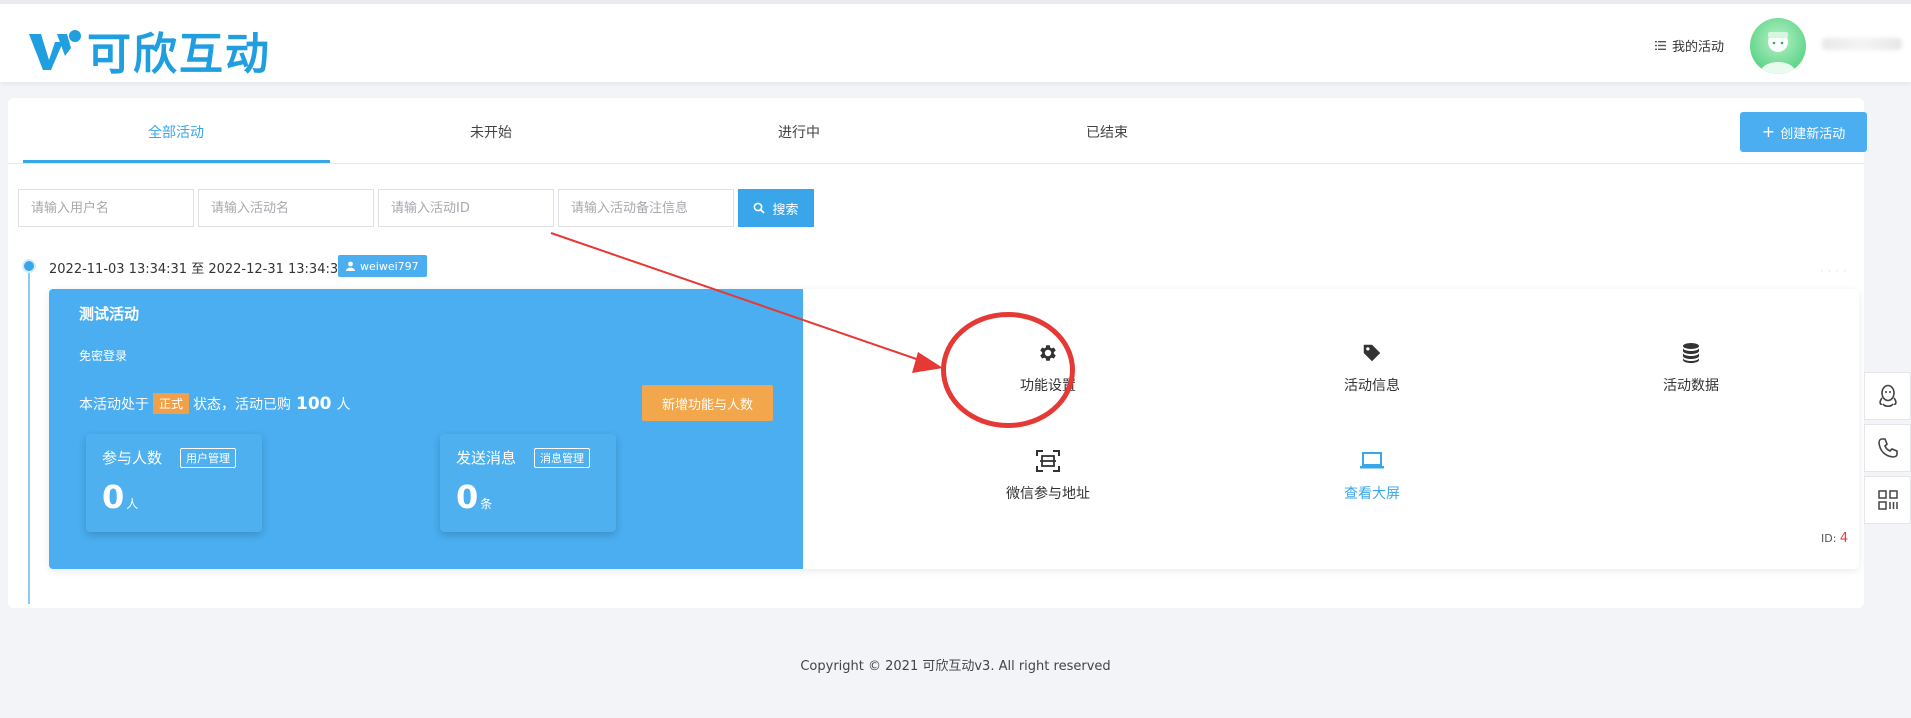 The height and width of the screenshot is (718, 1911). I want to click on brand-logo-icon, so click(55, 50).